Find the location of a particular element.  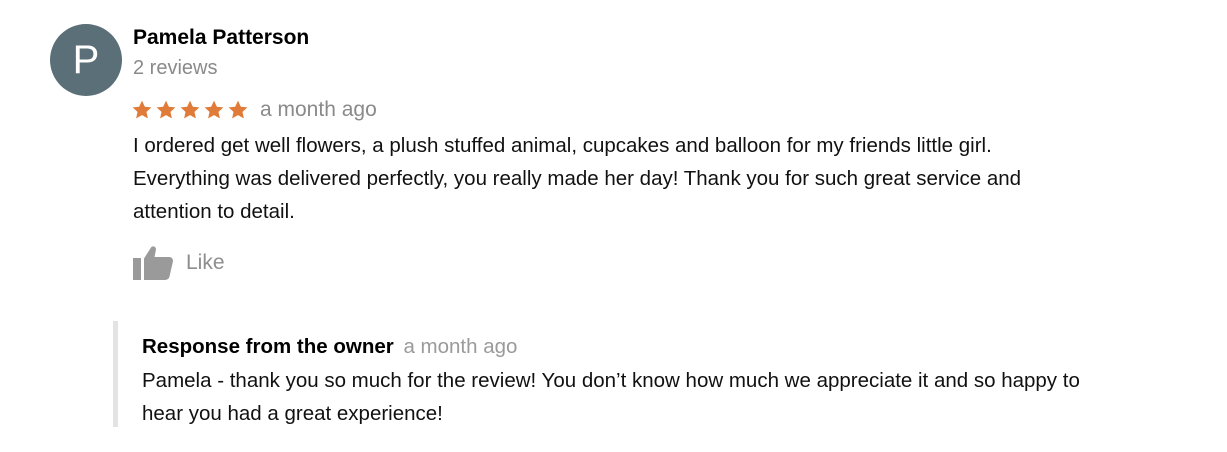

avatar: P is located at coordinates (86, 60).